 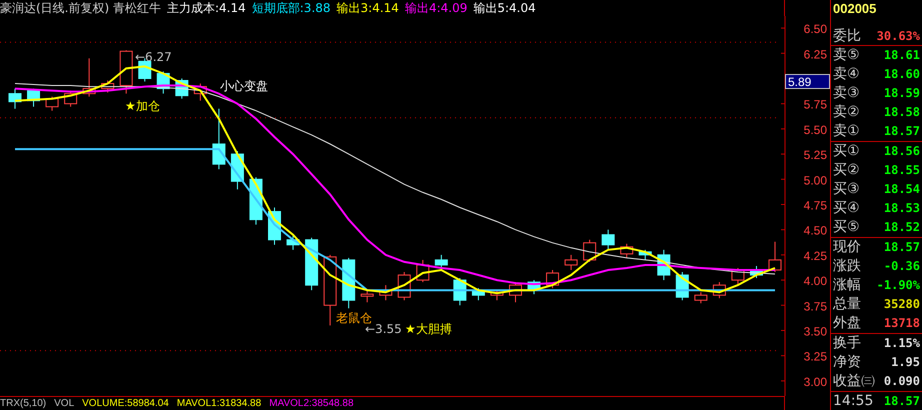 I want to click on axis-tick-label: 4.75, so click(x=815, y=205).